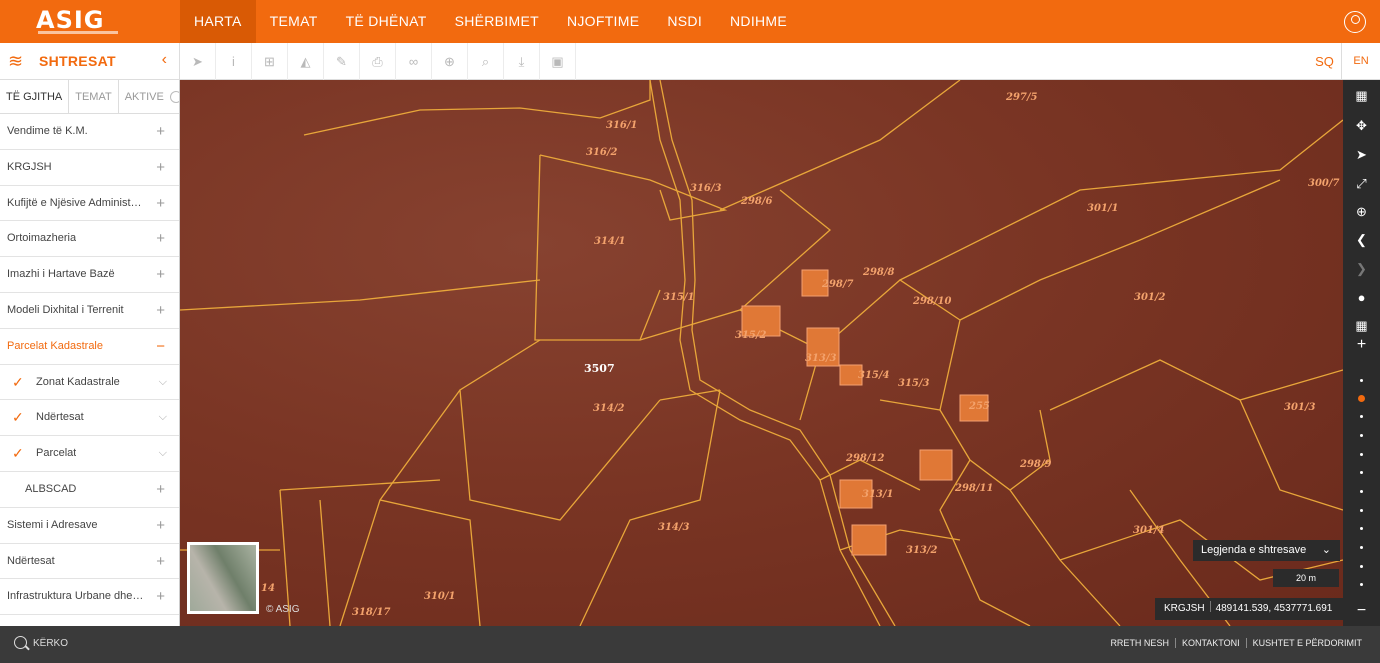  I want to click on zoom-in-icon: +, so click(1361, 345).